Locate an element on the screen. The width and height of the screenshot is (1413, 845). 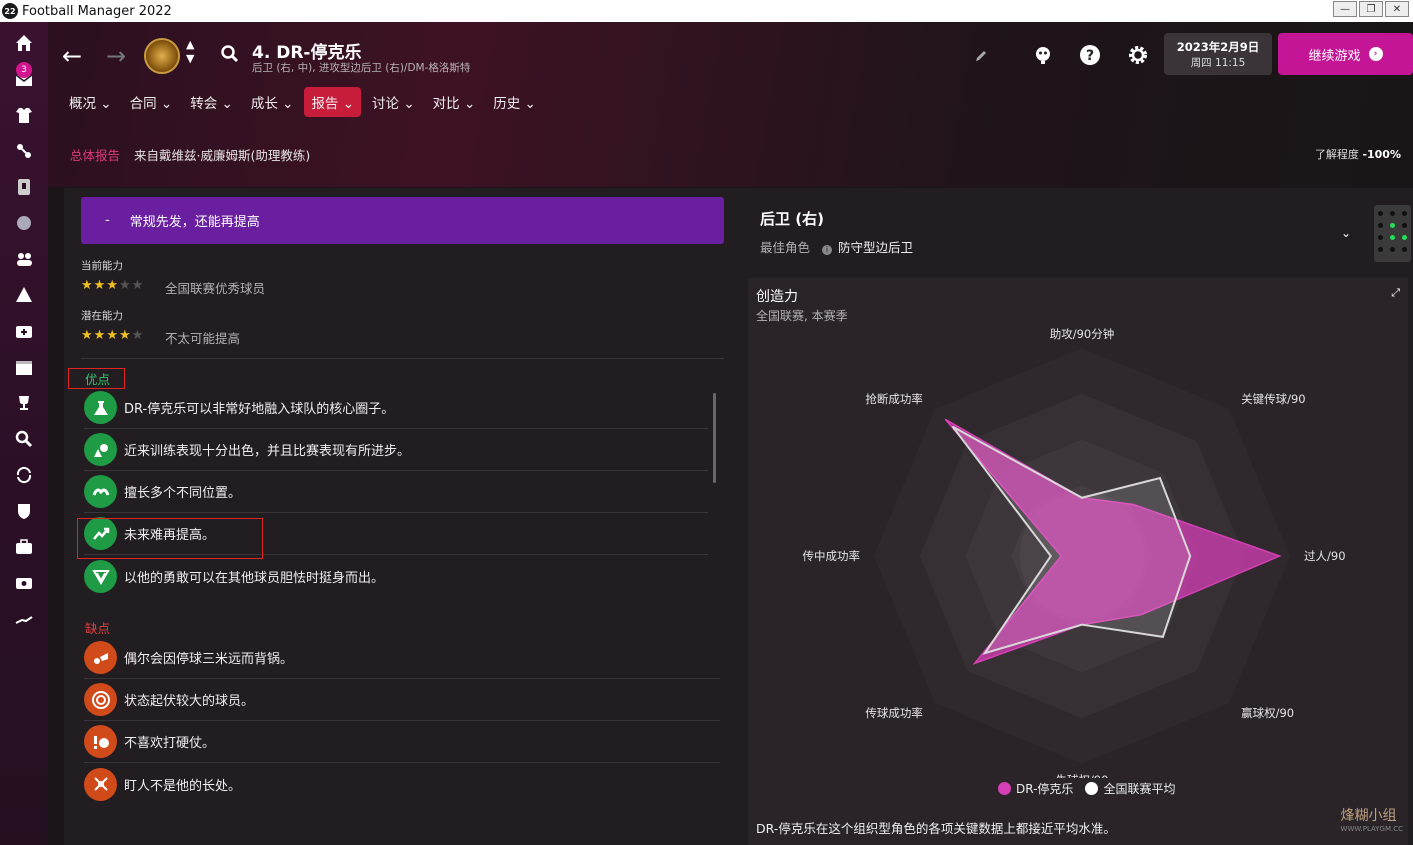
report-section-label: 总体报告 is located at coordinates (95, 155).